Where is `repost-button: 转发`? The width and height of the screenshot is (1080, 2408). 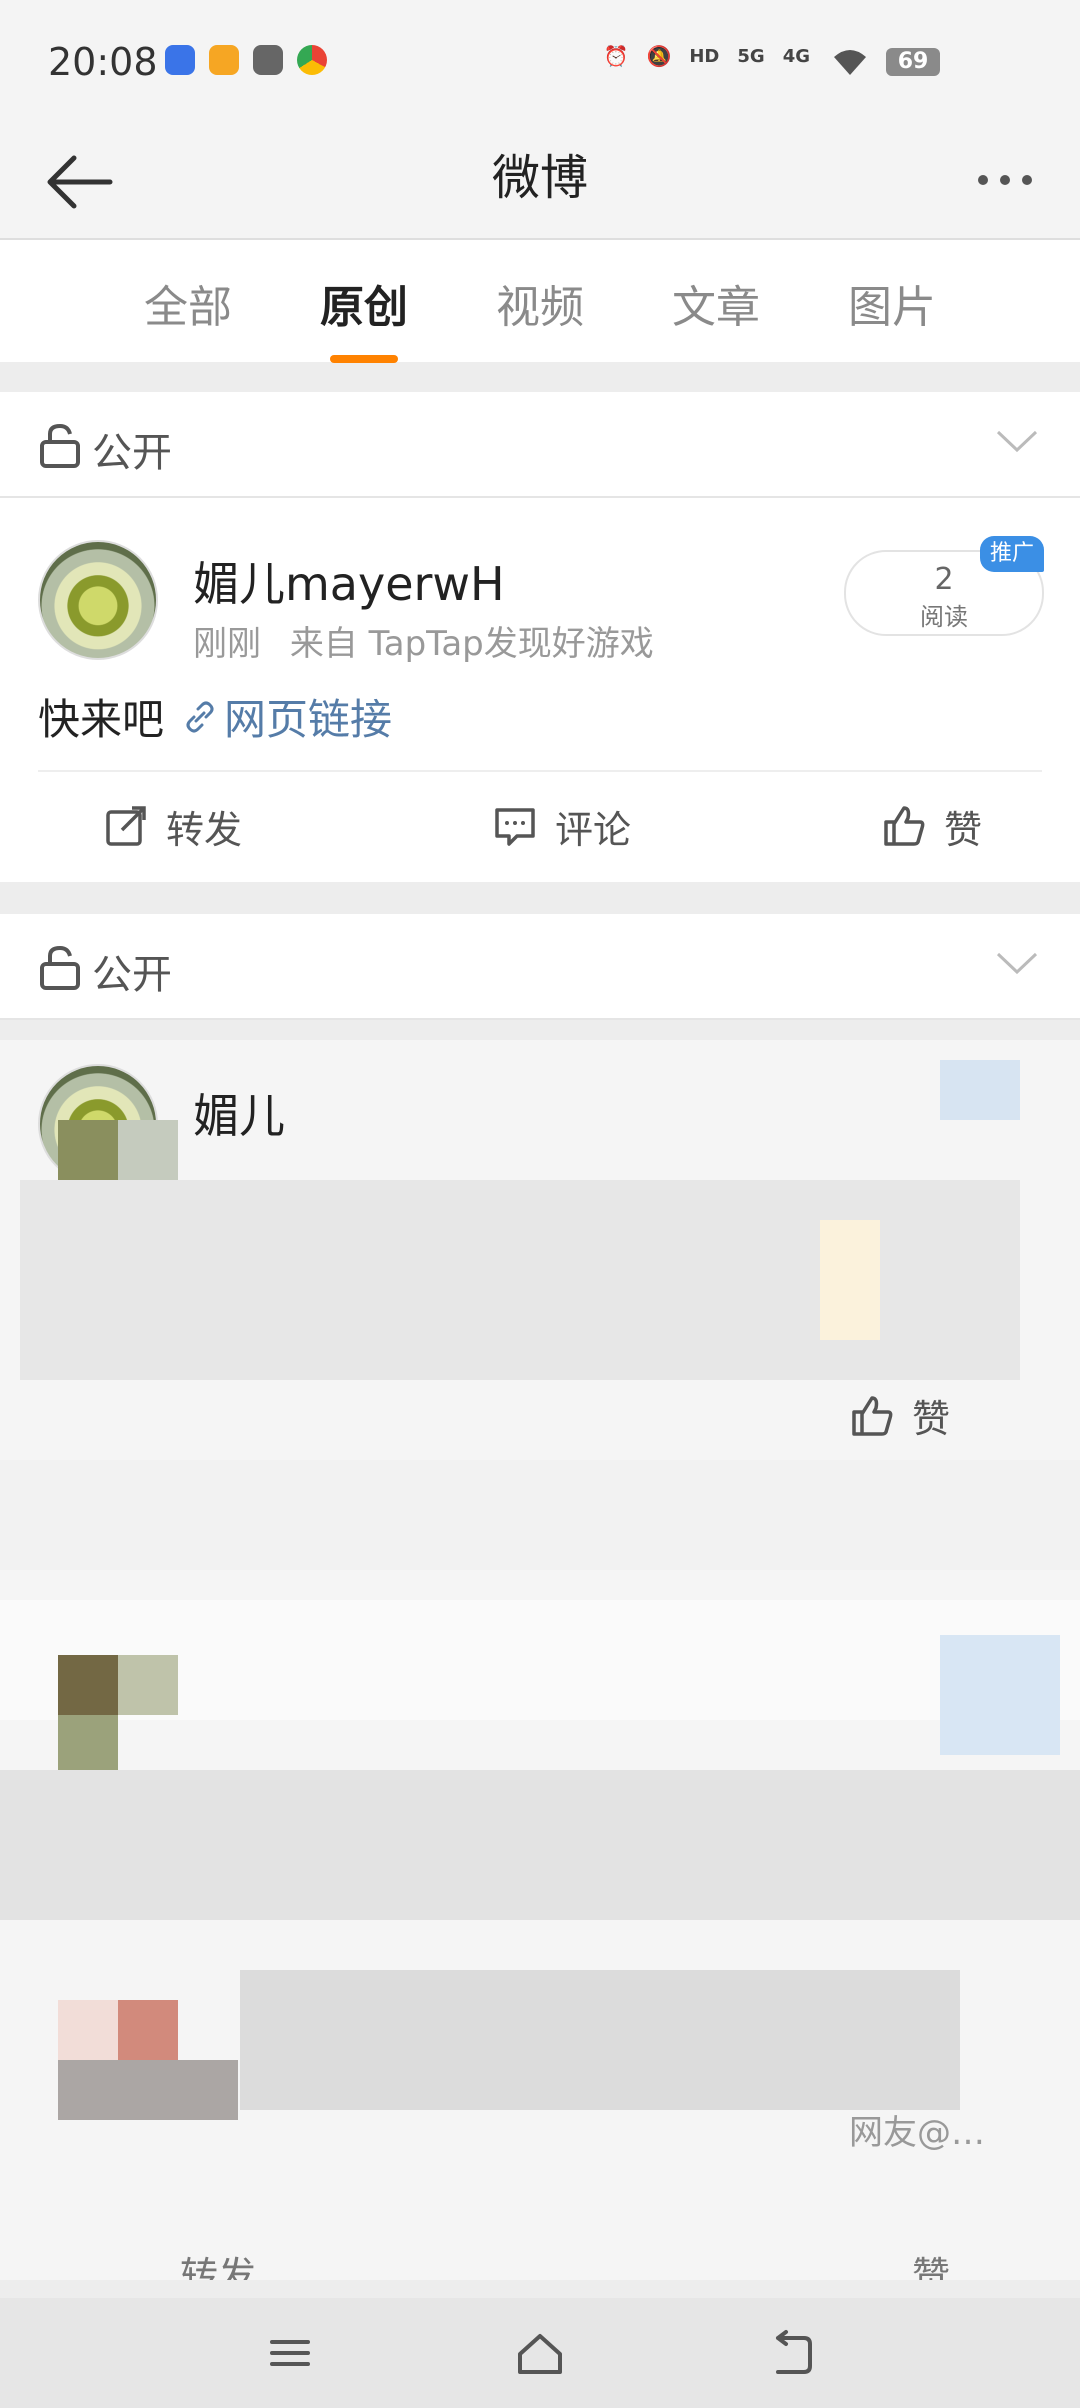
repost-button: 转发 is located at coordinates (172, 826).